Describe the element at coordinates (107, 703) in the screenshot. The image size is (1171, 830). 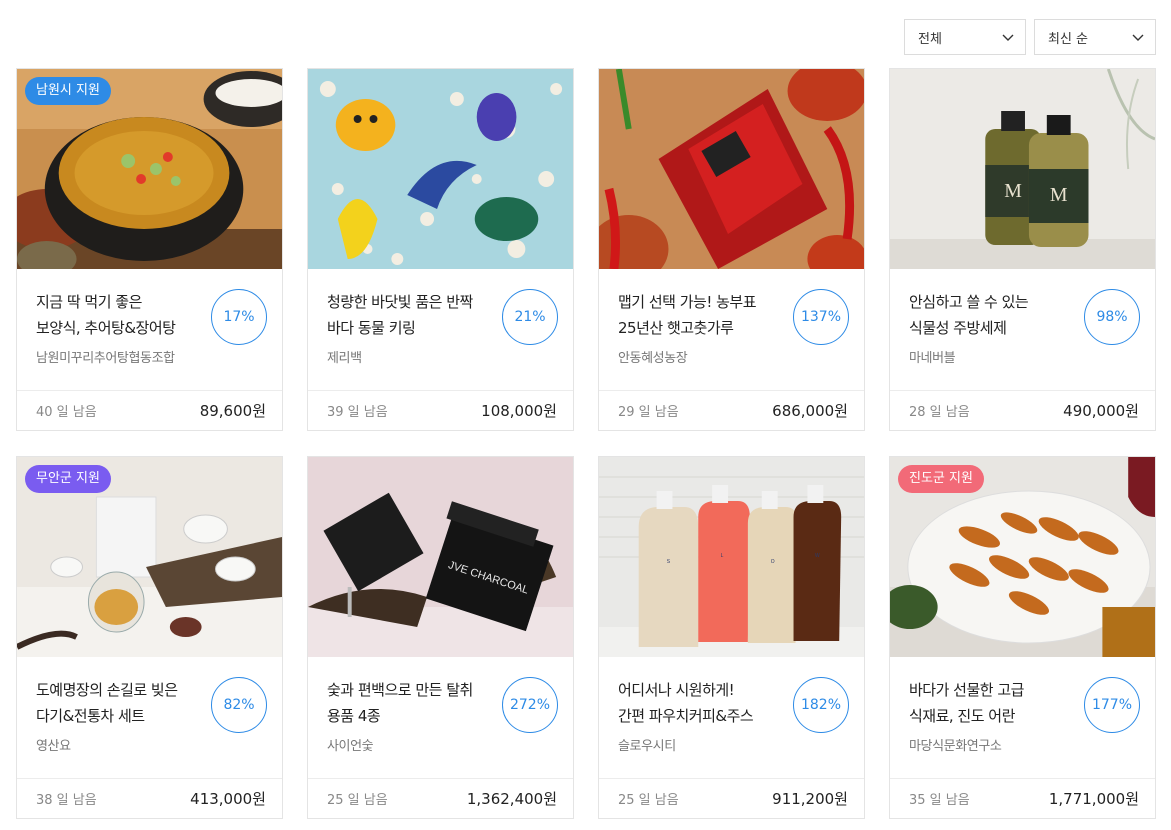
I see `product-title: 도예명장의 손길로 빚은 다기&전통차 세트` at that location.